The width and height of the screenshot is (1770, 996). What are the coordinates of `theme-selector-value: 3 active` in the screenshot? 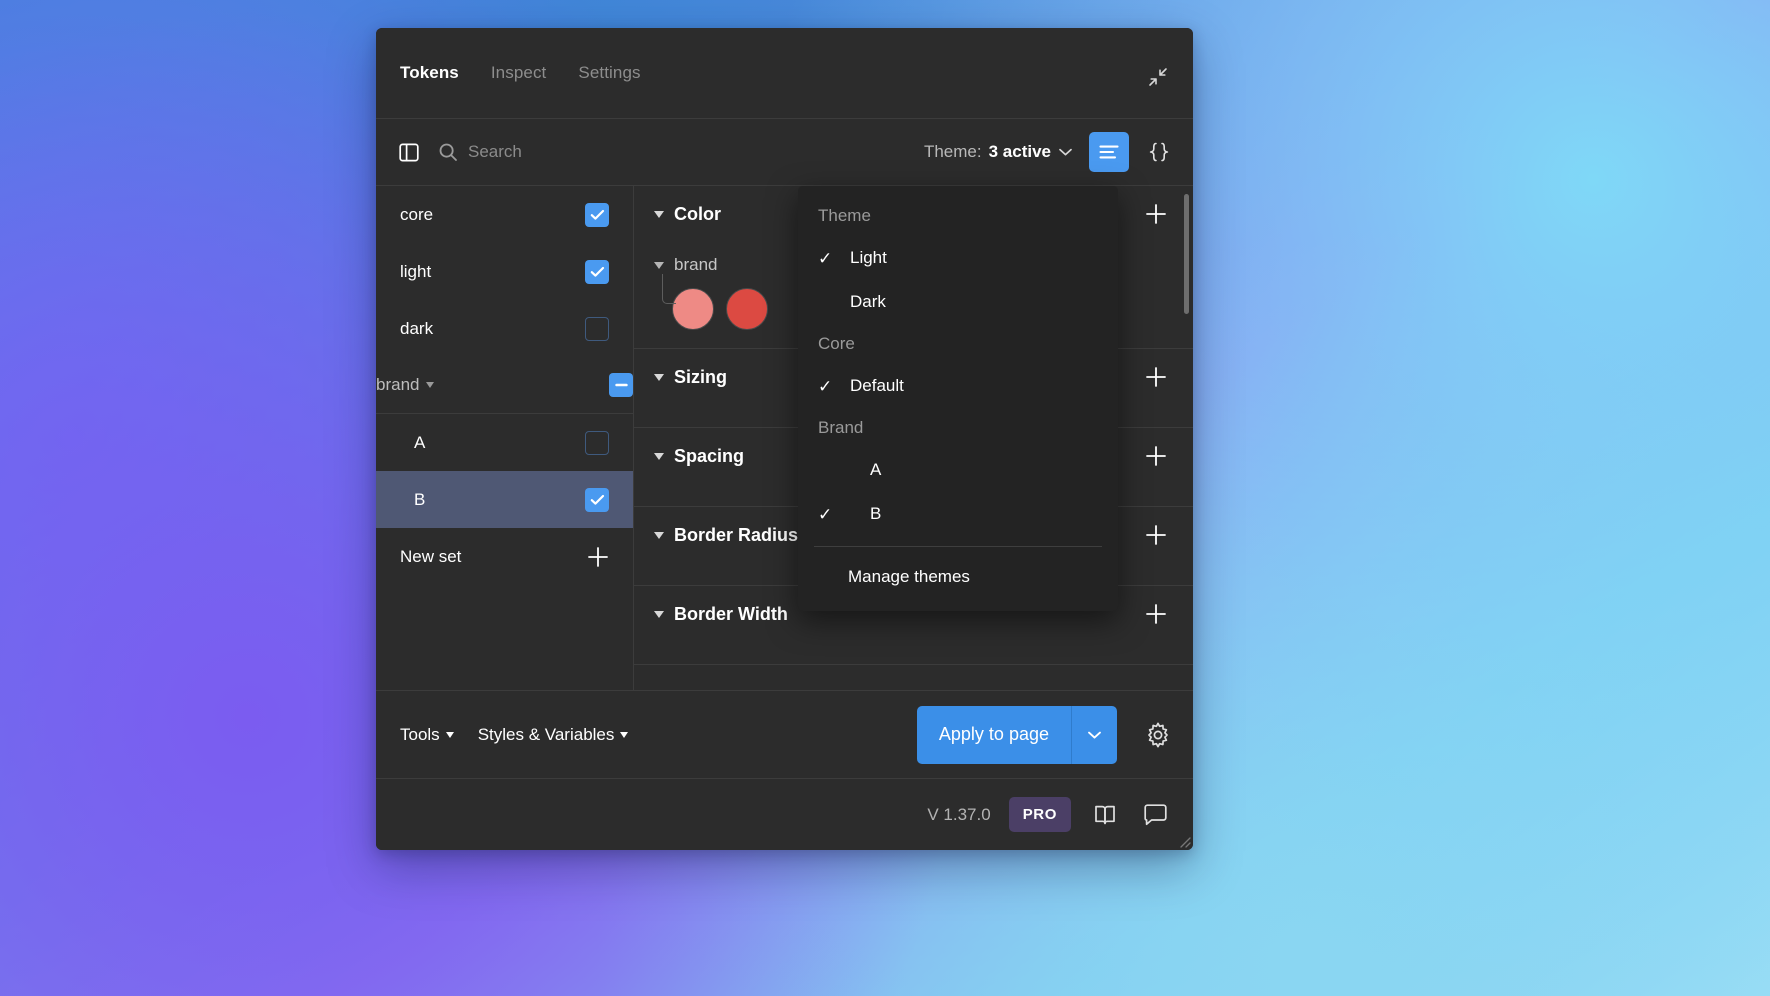 It's located at (1019, 151).